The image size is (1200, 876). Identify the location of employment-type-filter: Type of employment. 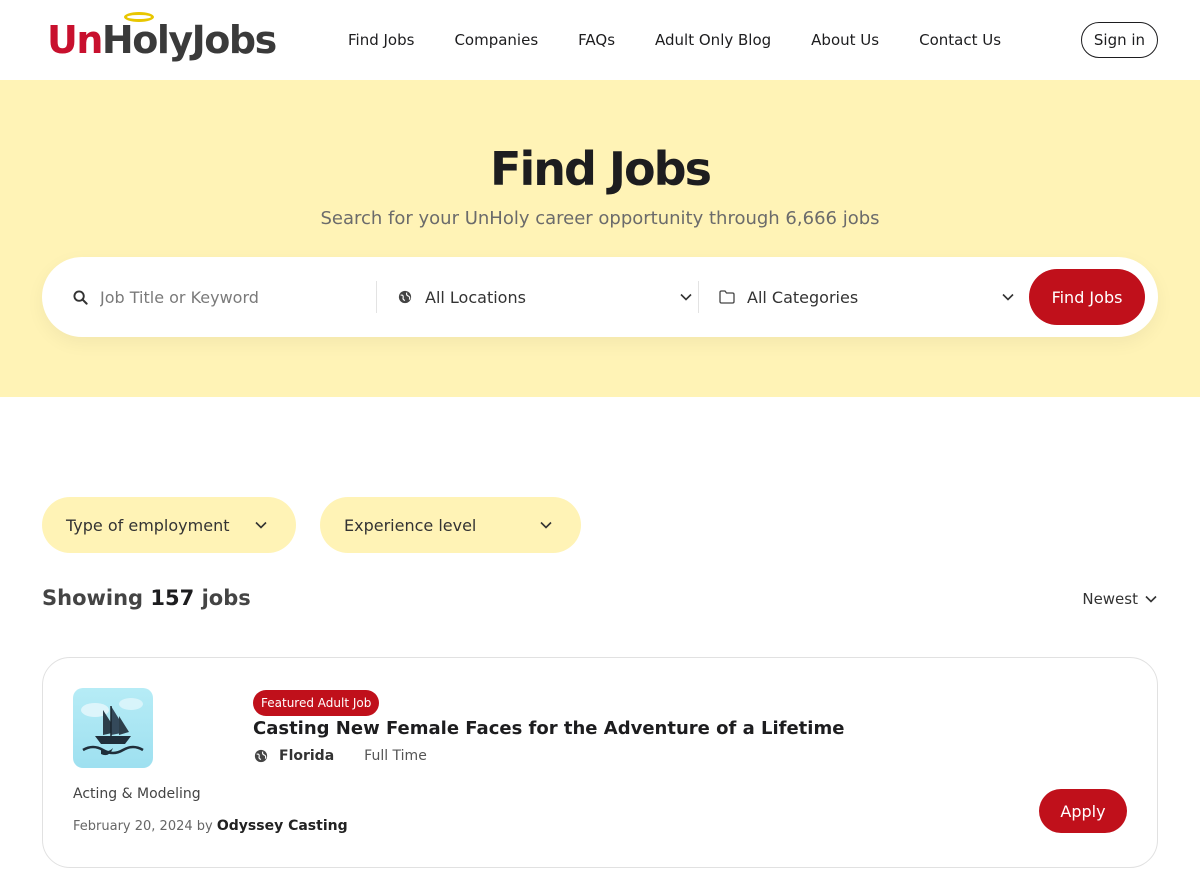
(169, 525).